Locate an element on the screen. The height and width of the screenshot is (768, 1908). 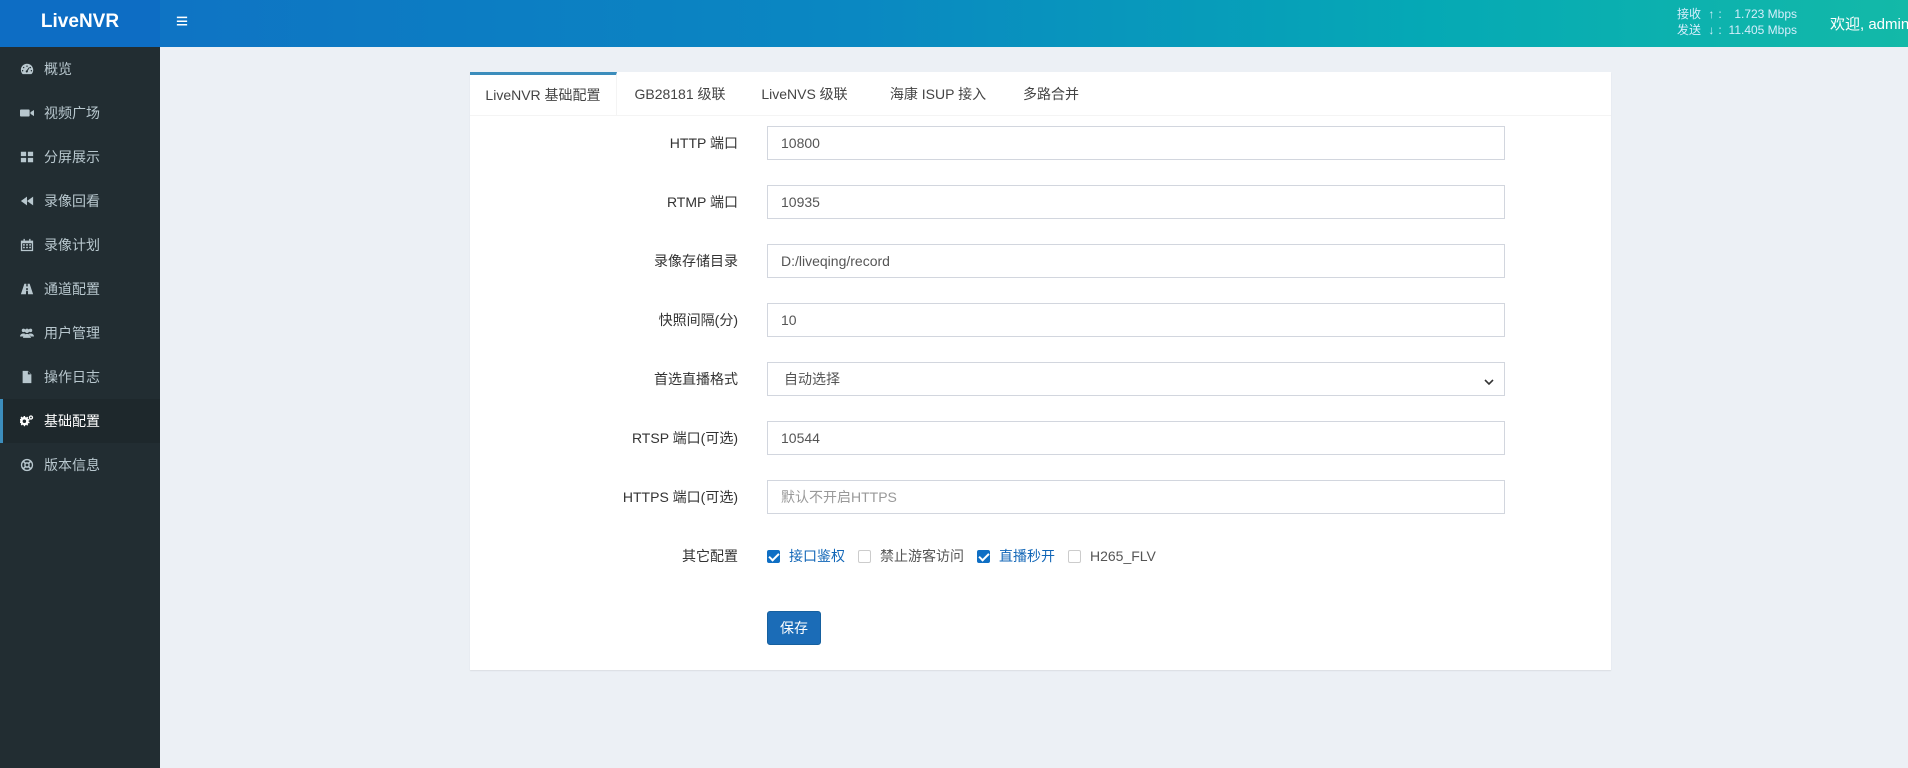
arrow-up-icon: ↑ is located at coordinates (1711, 14).